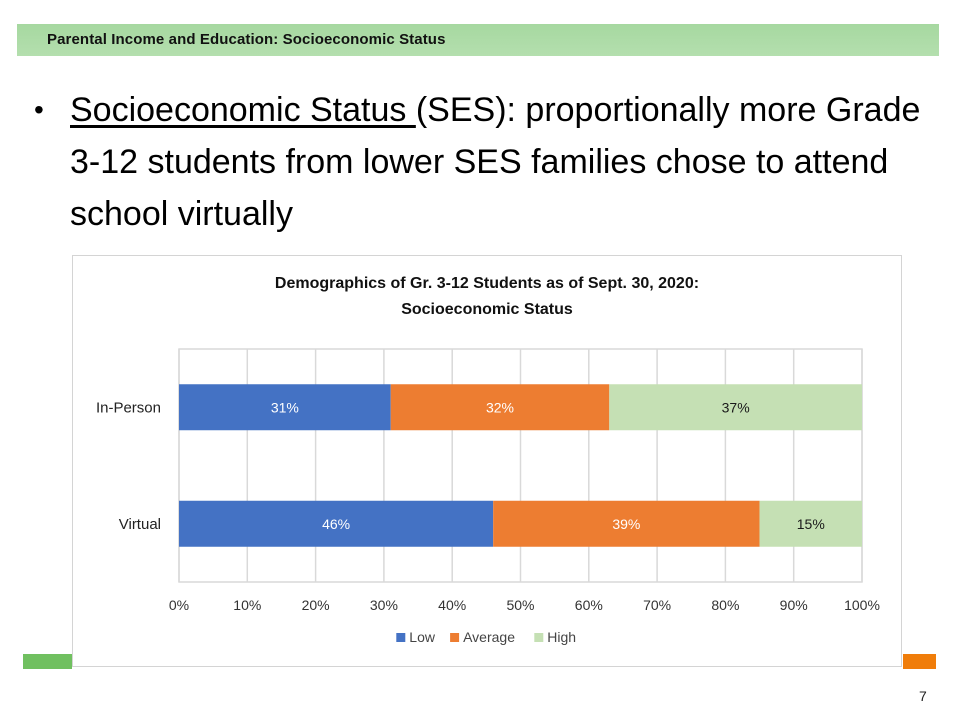  What do you see at coordinates (794, 605) in the screenshot?
I see `x-tick-label: 90%` at bounding box center [794, 605].